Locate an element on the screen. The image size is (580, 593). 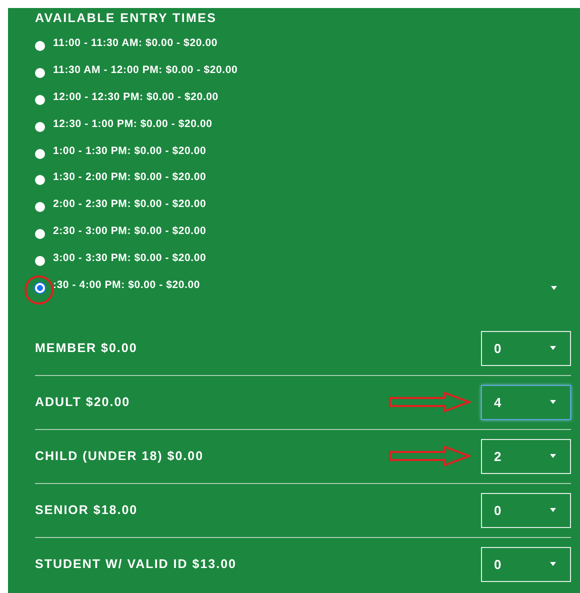
ticket-type-label: STUDENT W/ VALID ID $13.00 is located at coordinates (136, 564).